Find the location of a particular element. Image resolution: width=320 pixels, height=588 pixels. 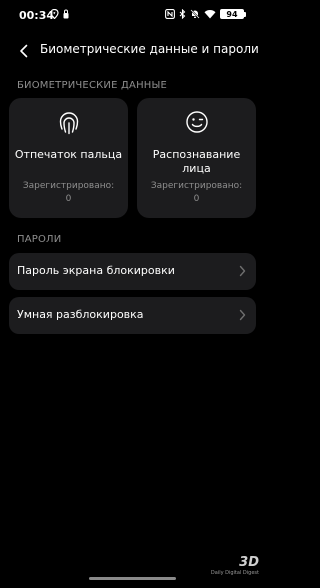

watermark-mark: 3D is located at coordinates (249, 562).